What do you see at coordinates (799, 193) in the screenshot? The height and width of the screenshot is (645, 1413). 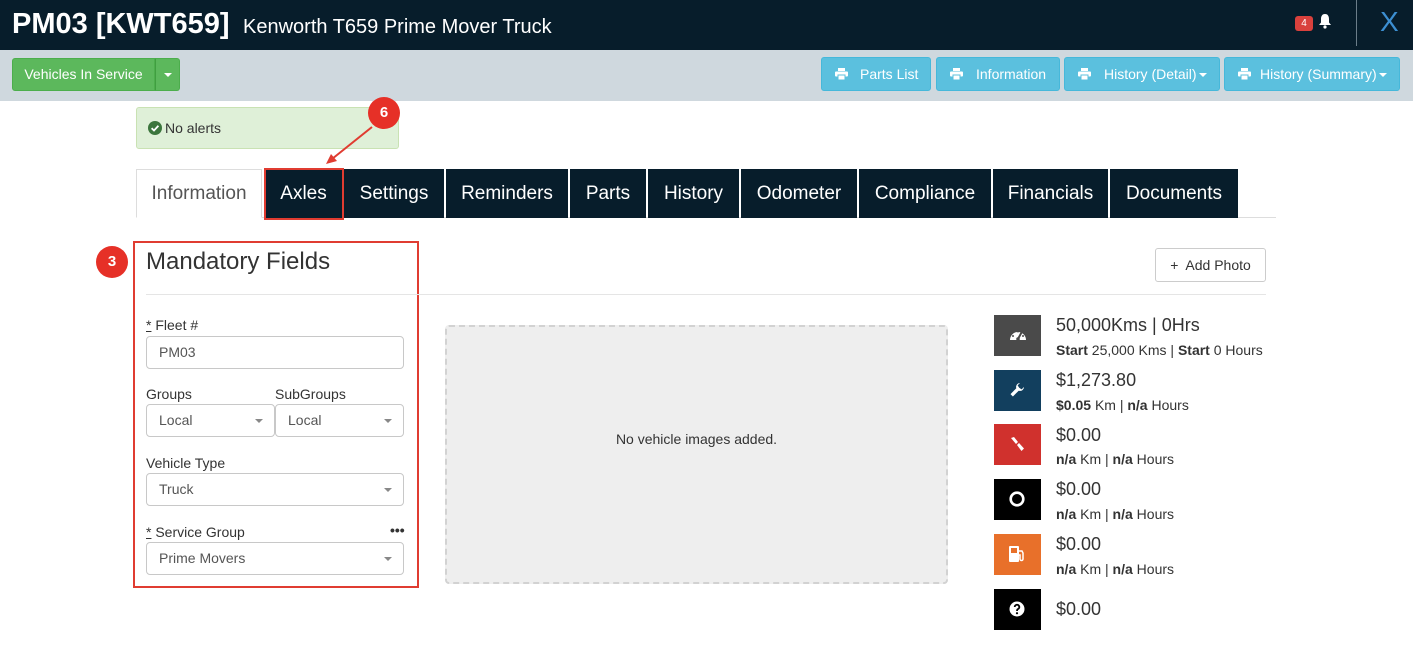 I see `tab-odometer: Odometer` at bounding box center [799, 193].